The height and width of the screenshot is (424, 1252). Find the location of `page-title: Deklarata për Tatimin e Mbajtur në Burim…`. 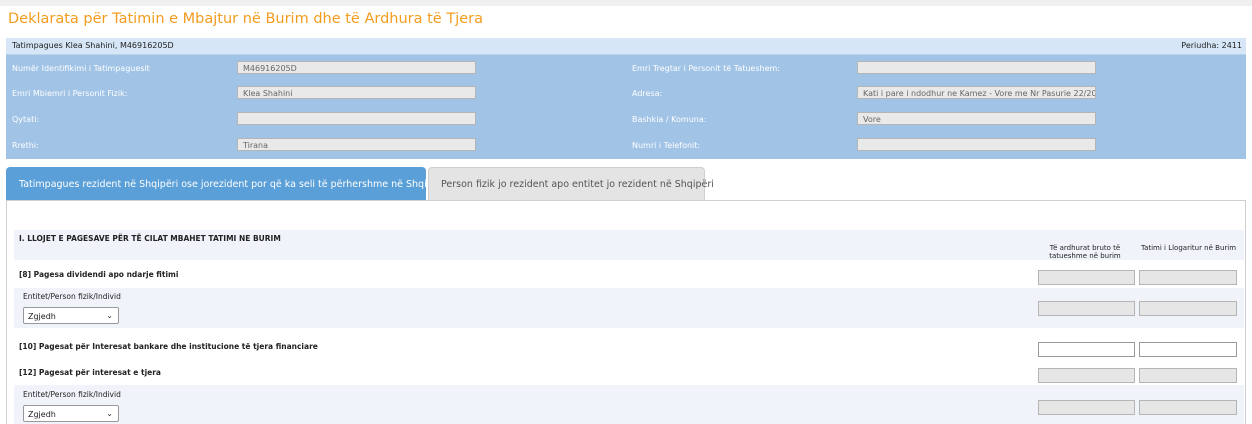

page-title: Deklarata për Tatimin e Mbajtur në Burim… is located at coordinates (245, 19).